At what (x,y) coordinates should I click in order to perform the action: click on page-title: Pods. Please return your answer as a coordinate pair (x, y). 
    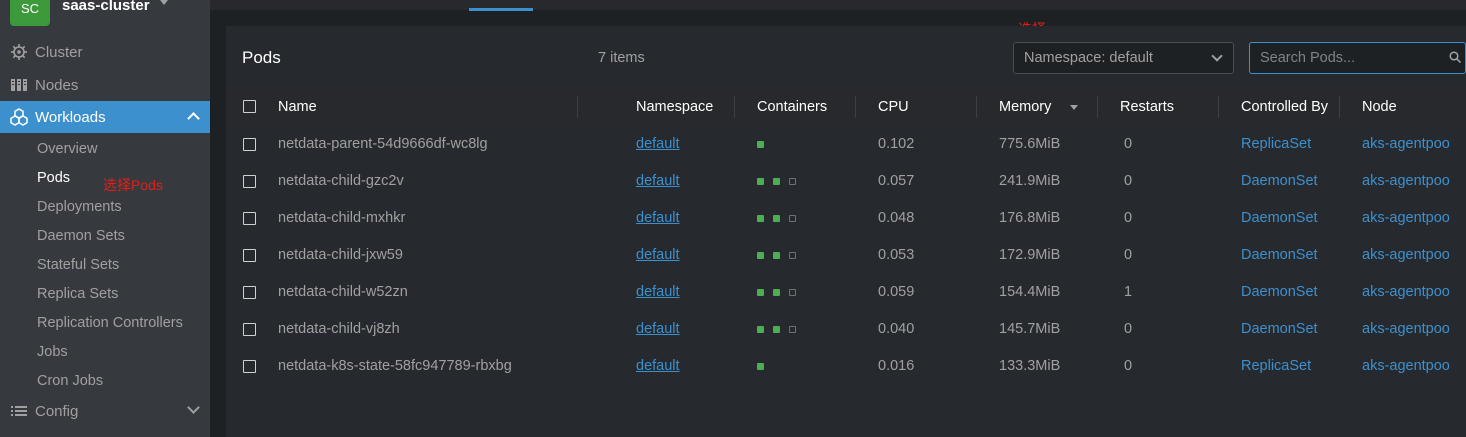
    Looking at the image, I should click on (261, 57).